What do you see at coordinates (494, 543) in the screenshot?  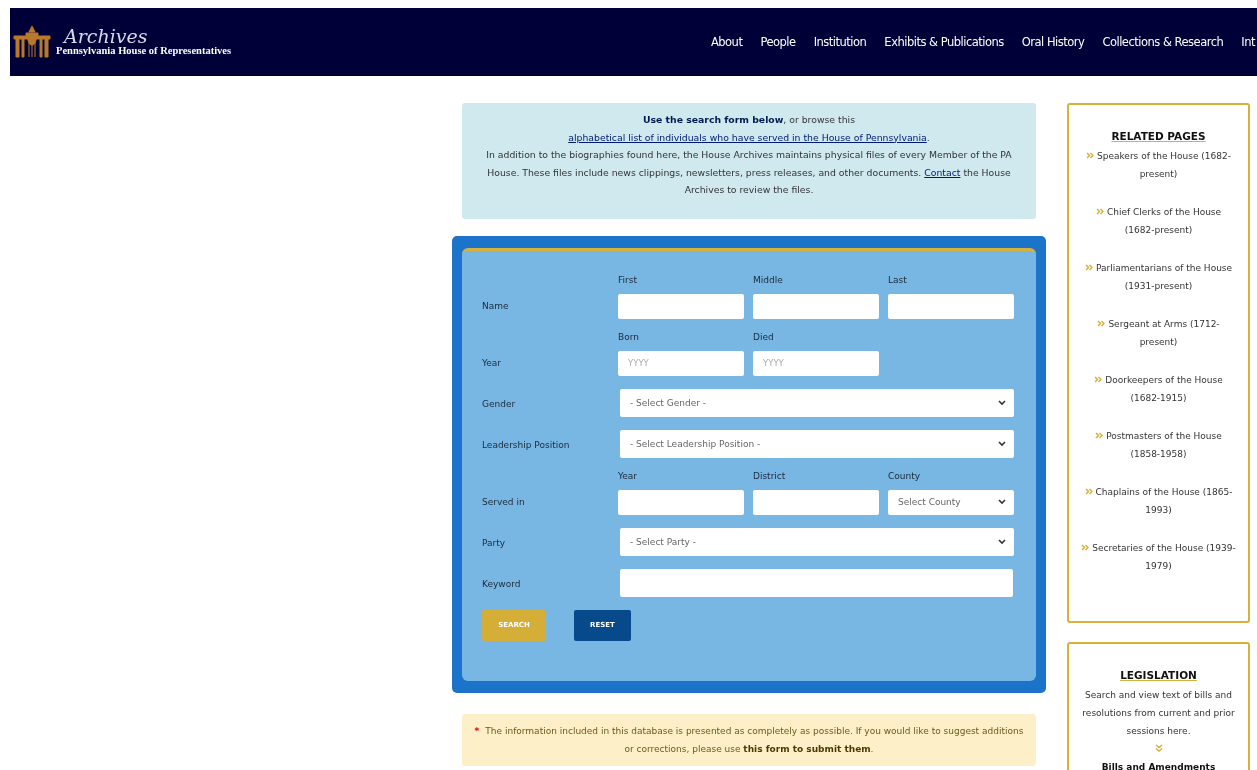 I see `field-label: Party` at bounding box center [494, 543].